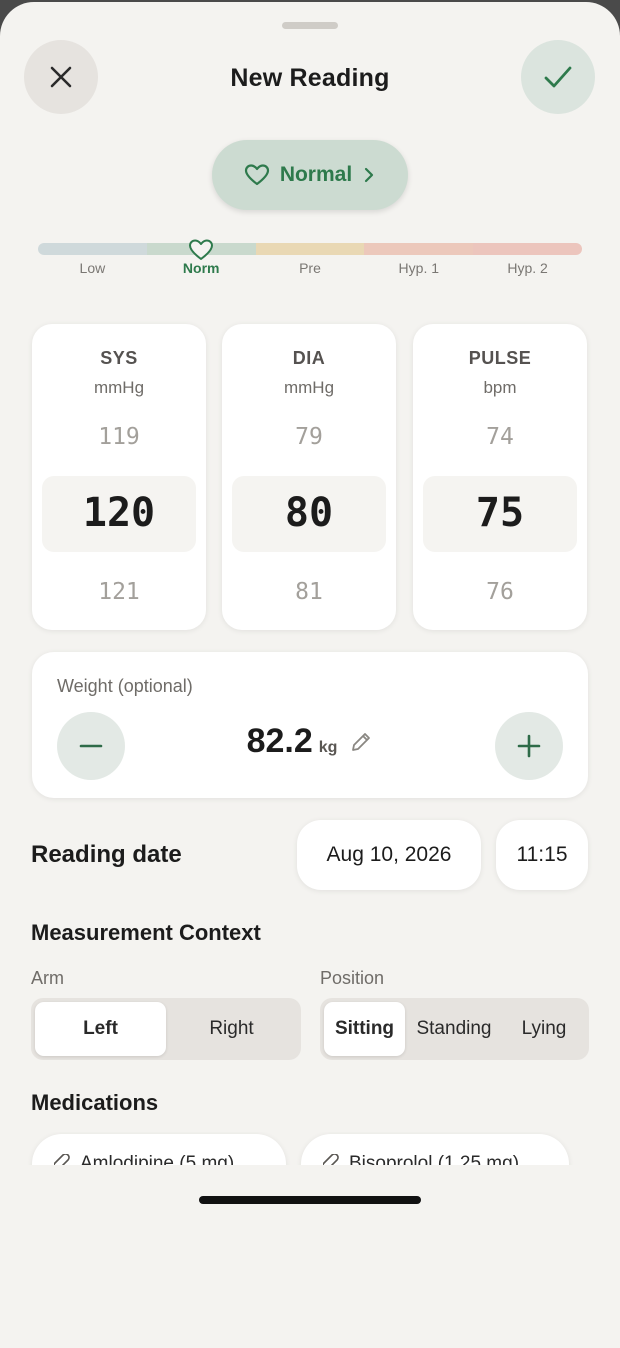 Image resolution: width=620 pixels, height=1348 pixels. What do you see at coordinates (500, 358) in the screenshot?
I see `pulse-label: PULSE` at bounding box center [500, 358].